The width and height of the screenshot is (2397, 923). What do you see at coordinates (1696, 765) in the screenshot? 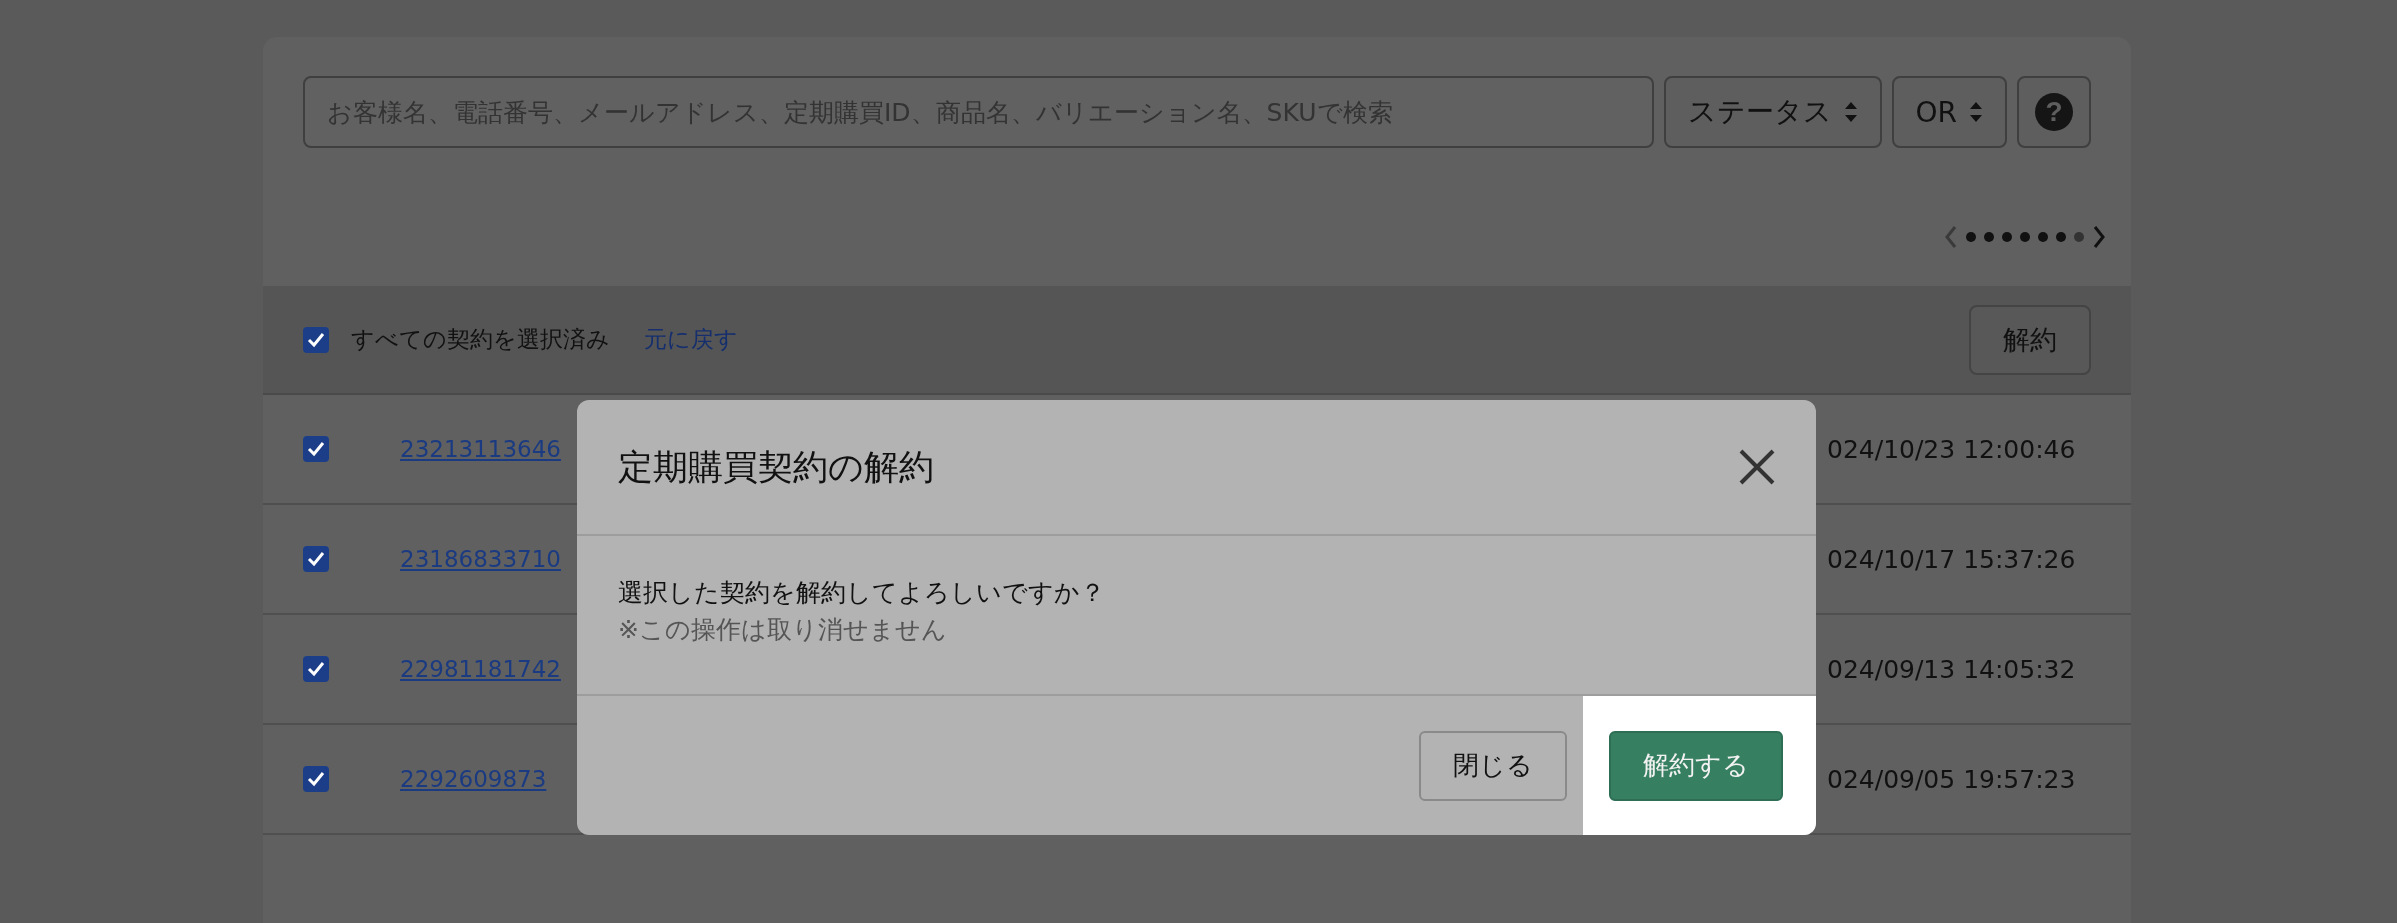
I see `confirm-button: 解約する` at bounding box center [1696, 765].